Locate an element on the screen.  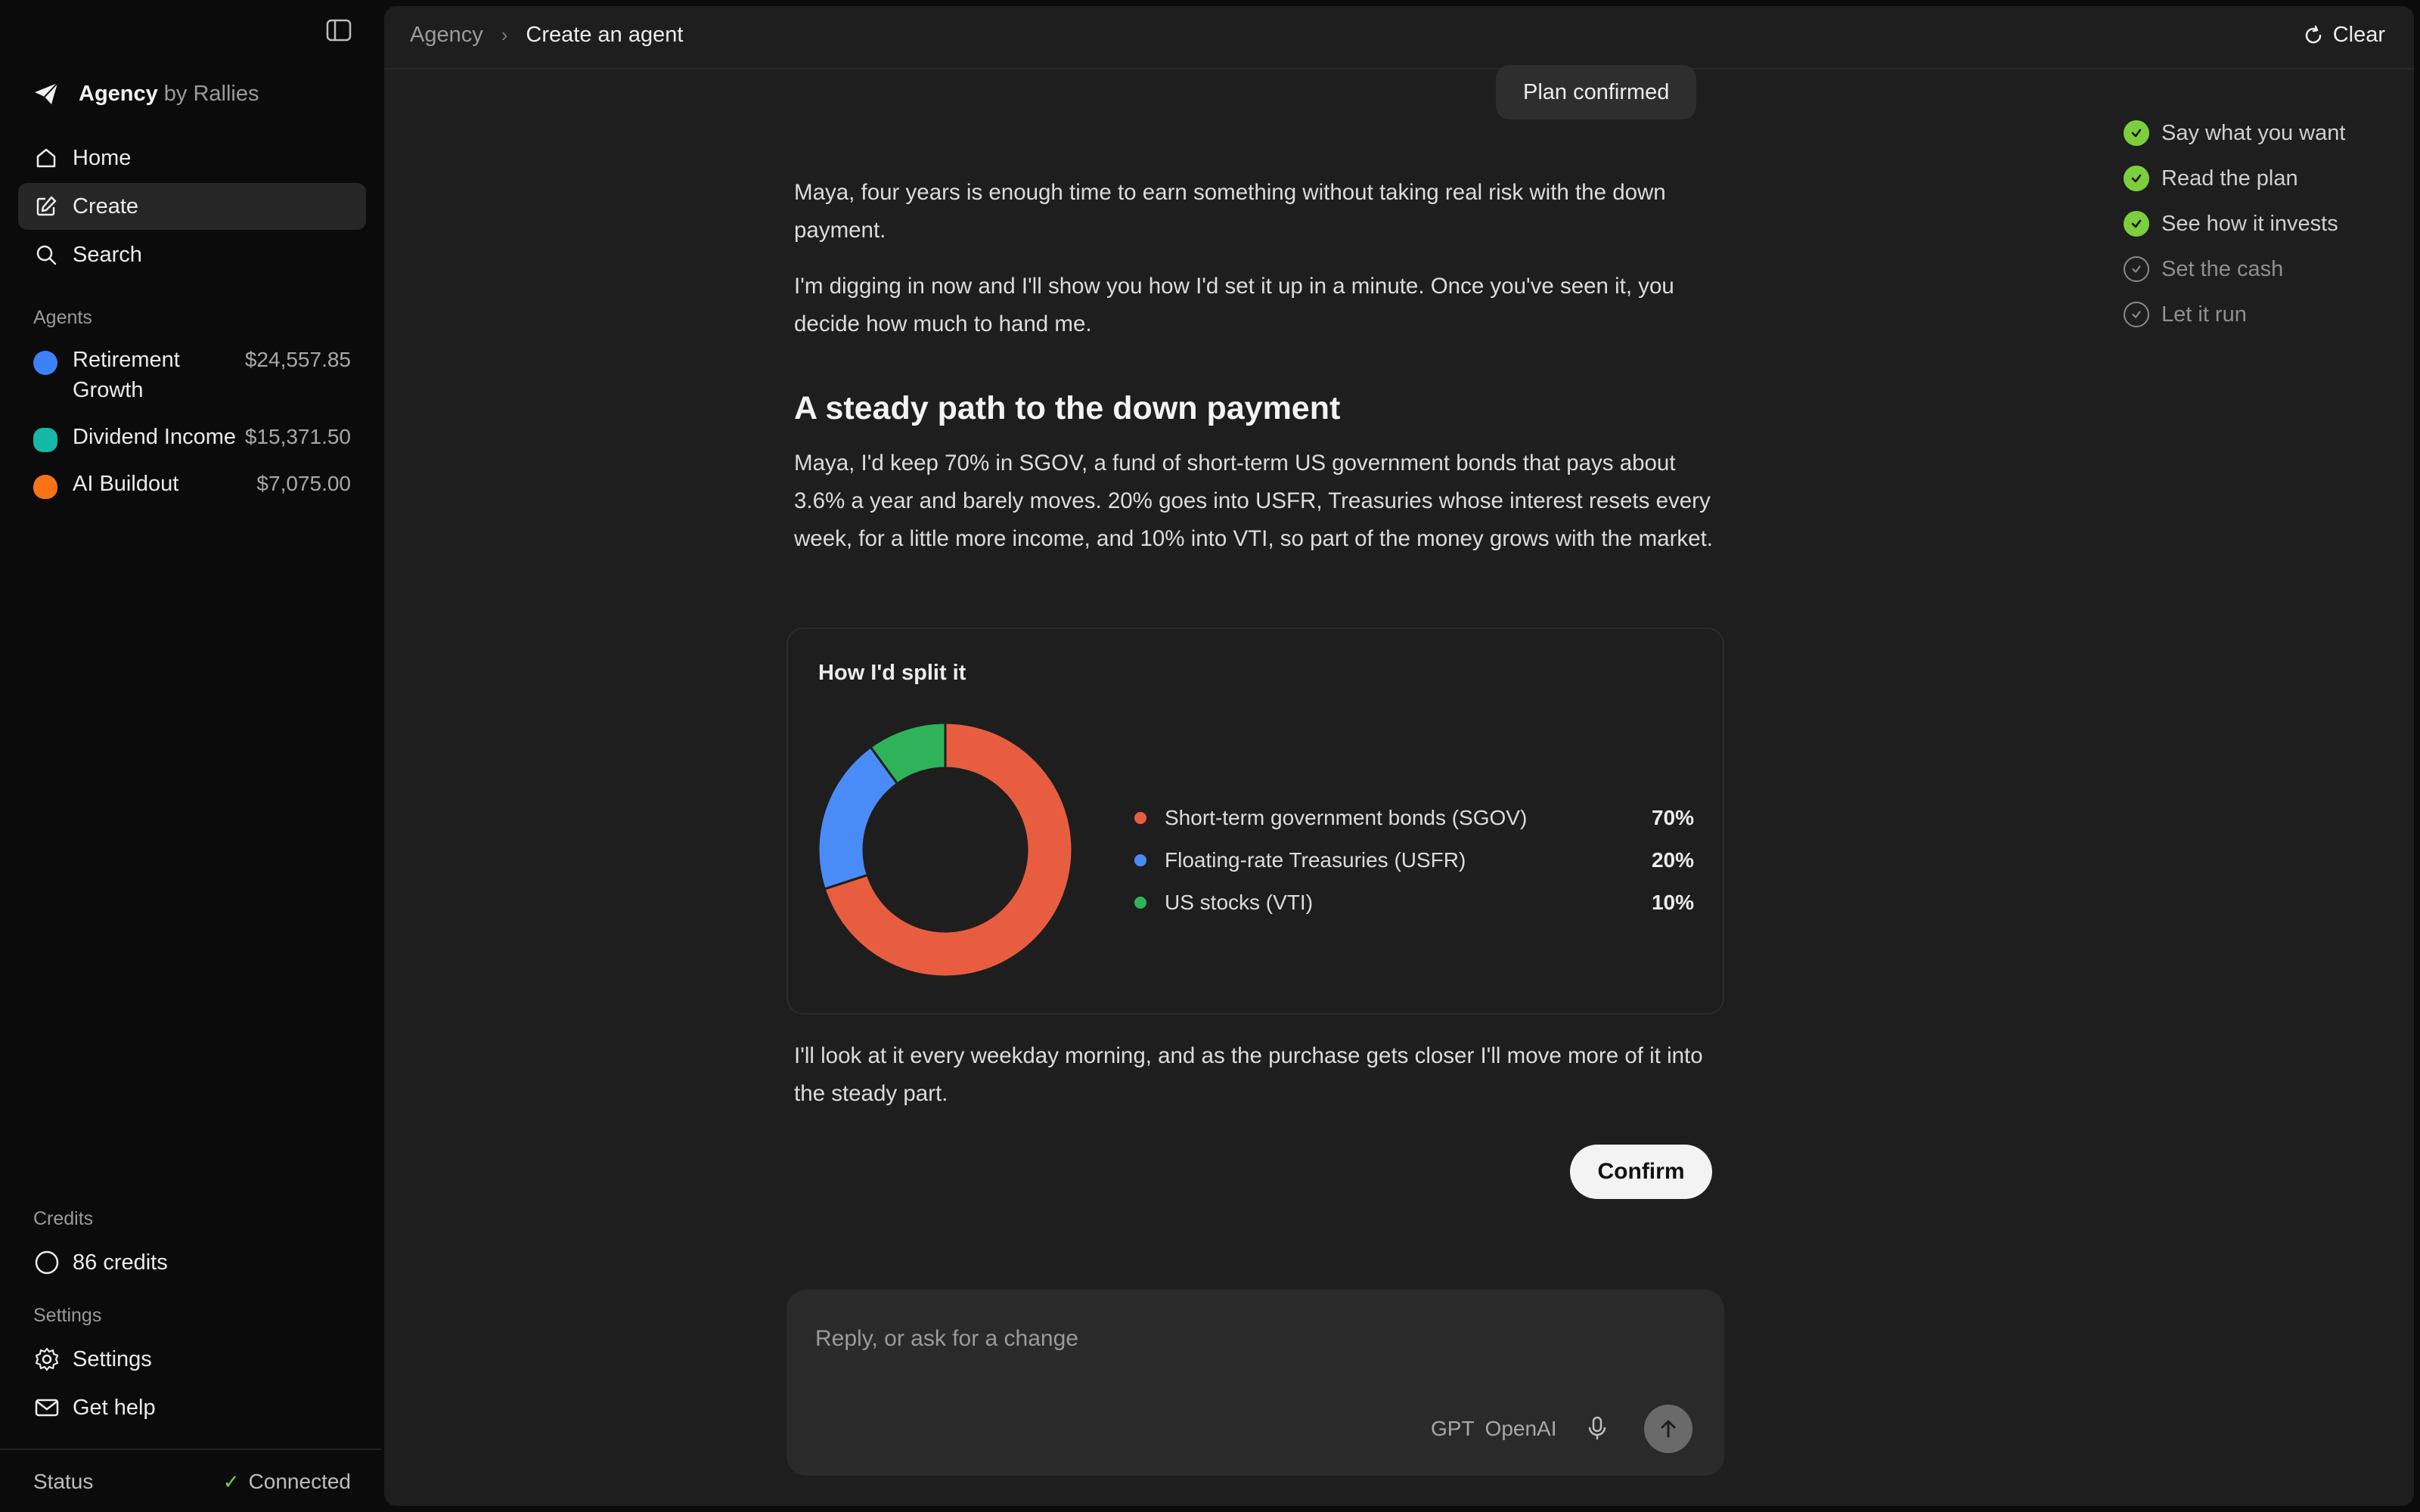
step-label: See how it invests is located at coordinates (2249, 224).